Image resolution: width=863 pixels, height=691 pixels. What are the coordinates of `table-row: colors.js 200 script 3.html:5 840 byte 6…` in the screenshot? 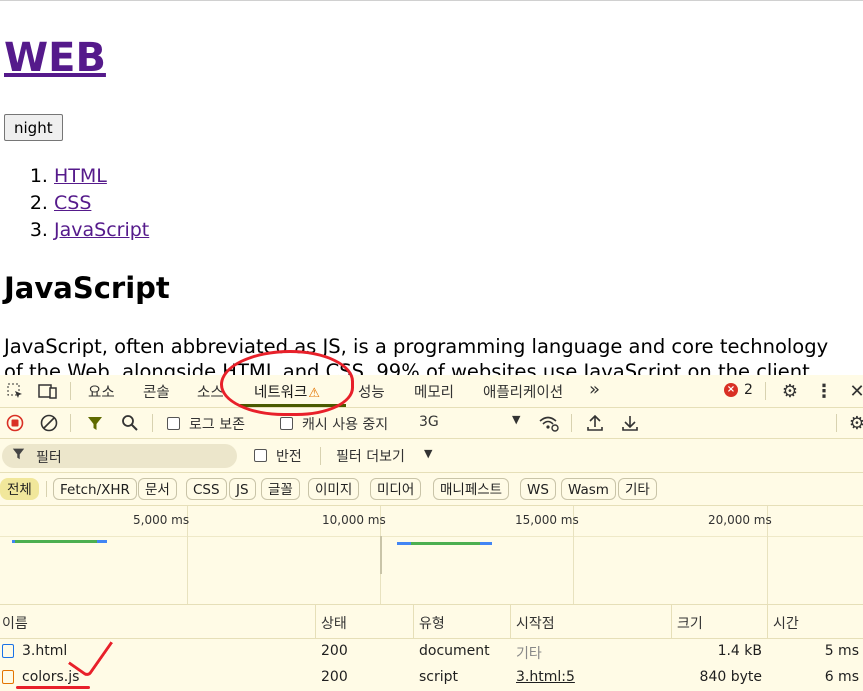 It's located at (431, 678).